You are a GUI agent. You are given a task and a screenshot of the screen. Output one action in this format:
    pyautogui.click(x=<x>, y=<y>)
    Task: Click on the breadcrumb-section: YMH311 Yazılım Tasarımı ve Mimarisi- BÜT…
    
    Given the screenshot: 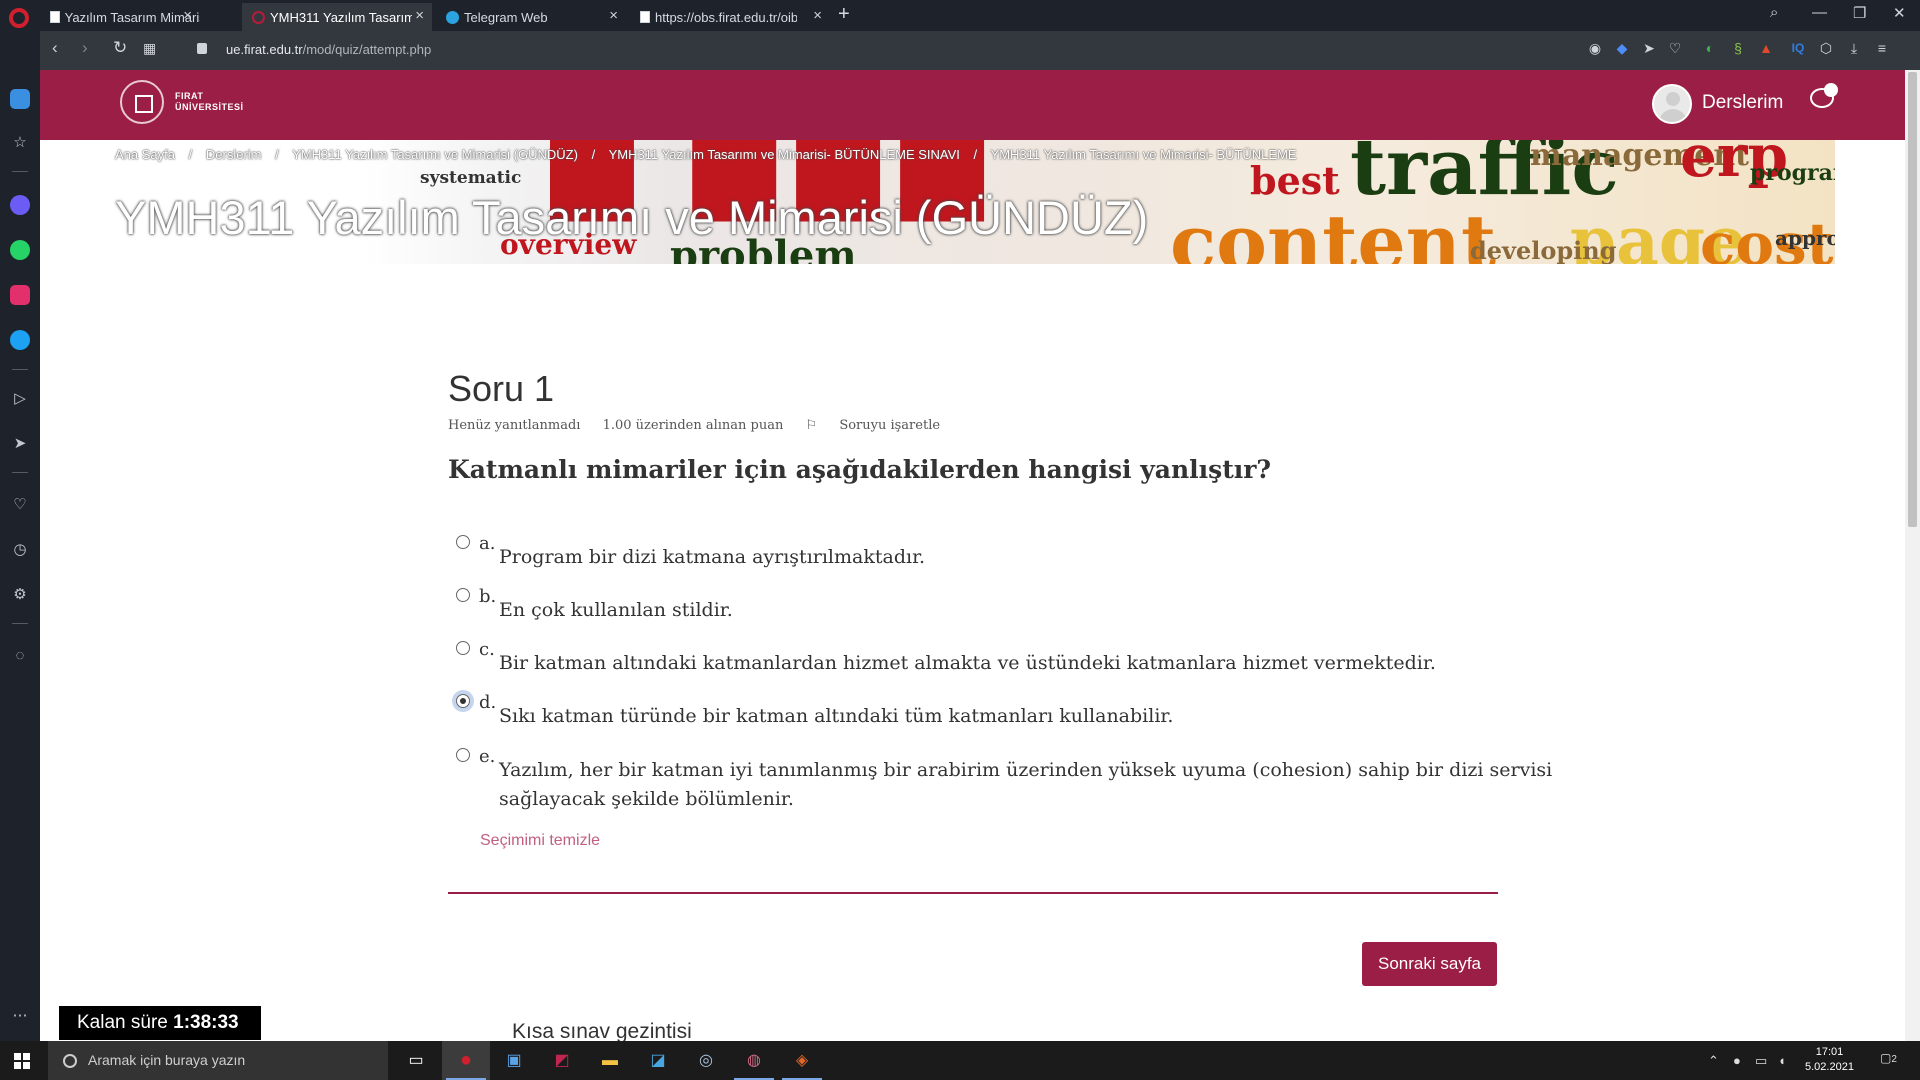 What is the action you would take?
    pyautogui.click(x=784, y=154)
    